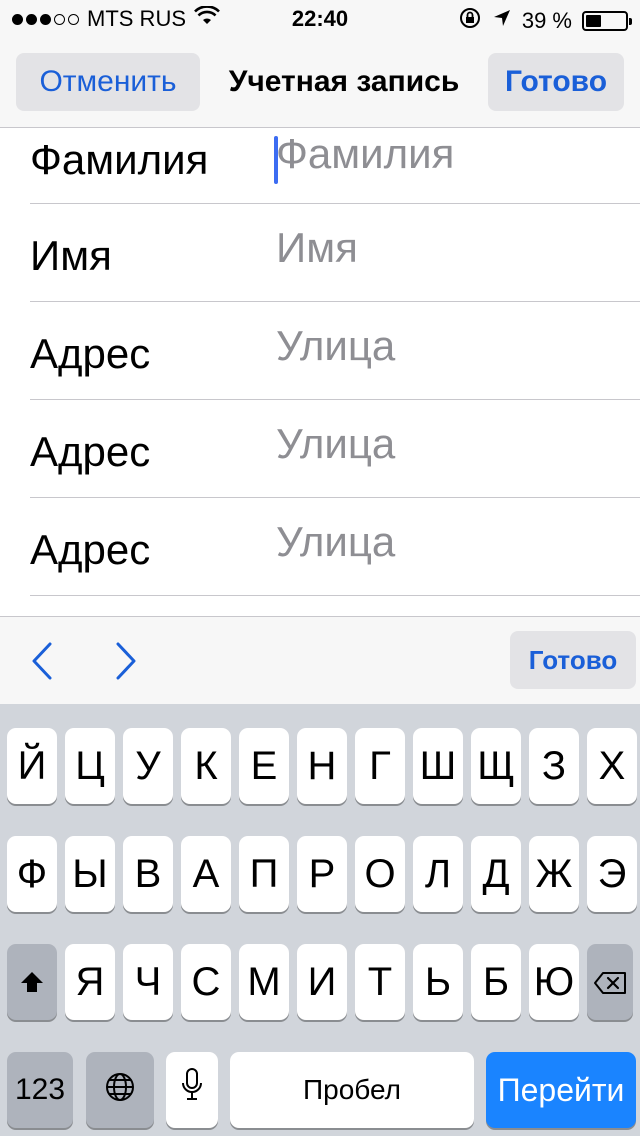  What do you see at coordinates (344, 81) in the screenshot?
I see `page-title: Учетная запись` at bounding box center [344, 81].